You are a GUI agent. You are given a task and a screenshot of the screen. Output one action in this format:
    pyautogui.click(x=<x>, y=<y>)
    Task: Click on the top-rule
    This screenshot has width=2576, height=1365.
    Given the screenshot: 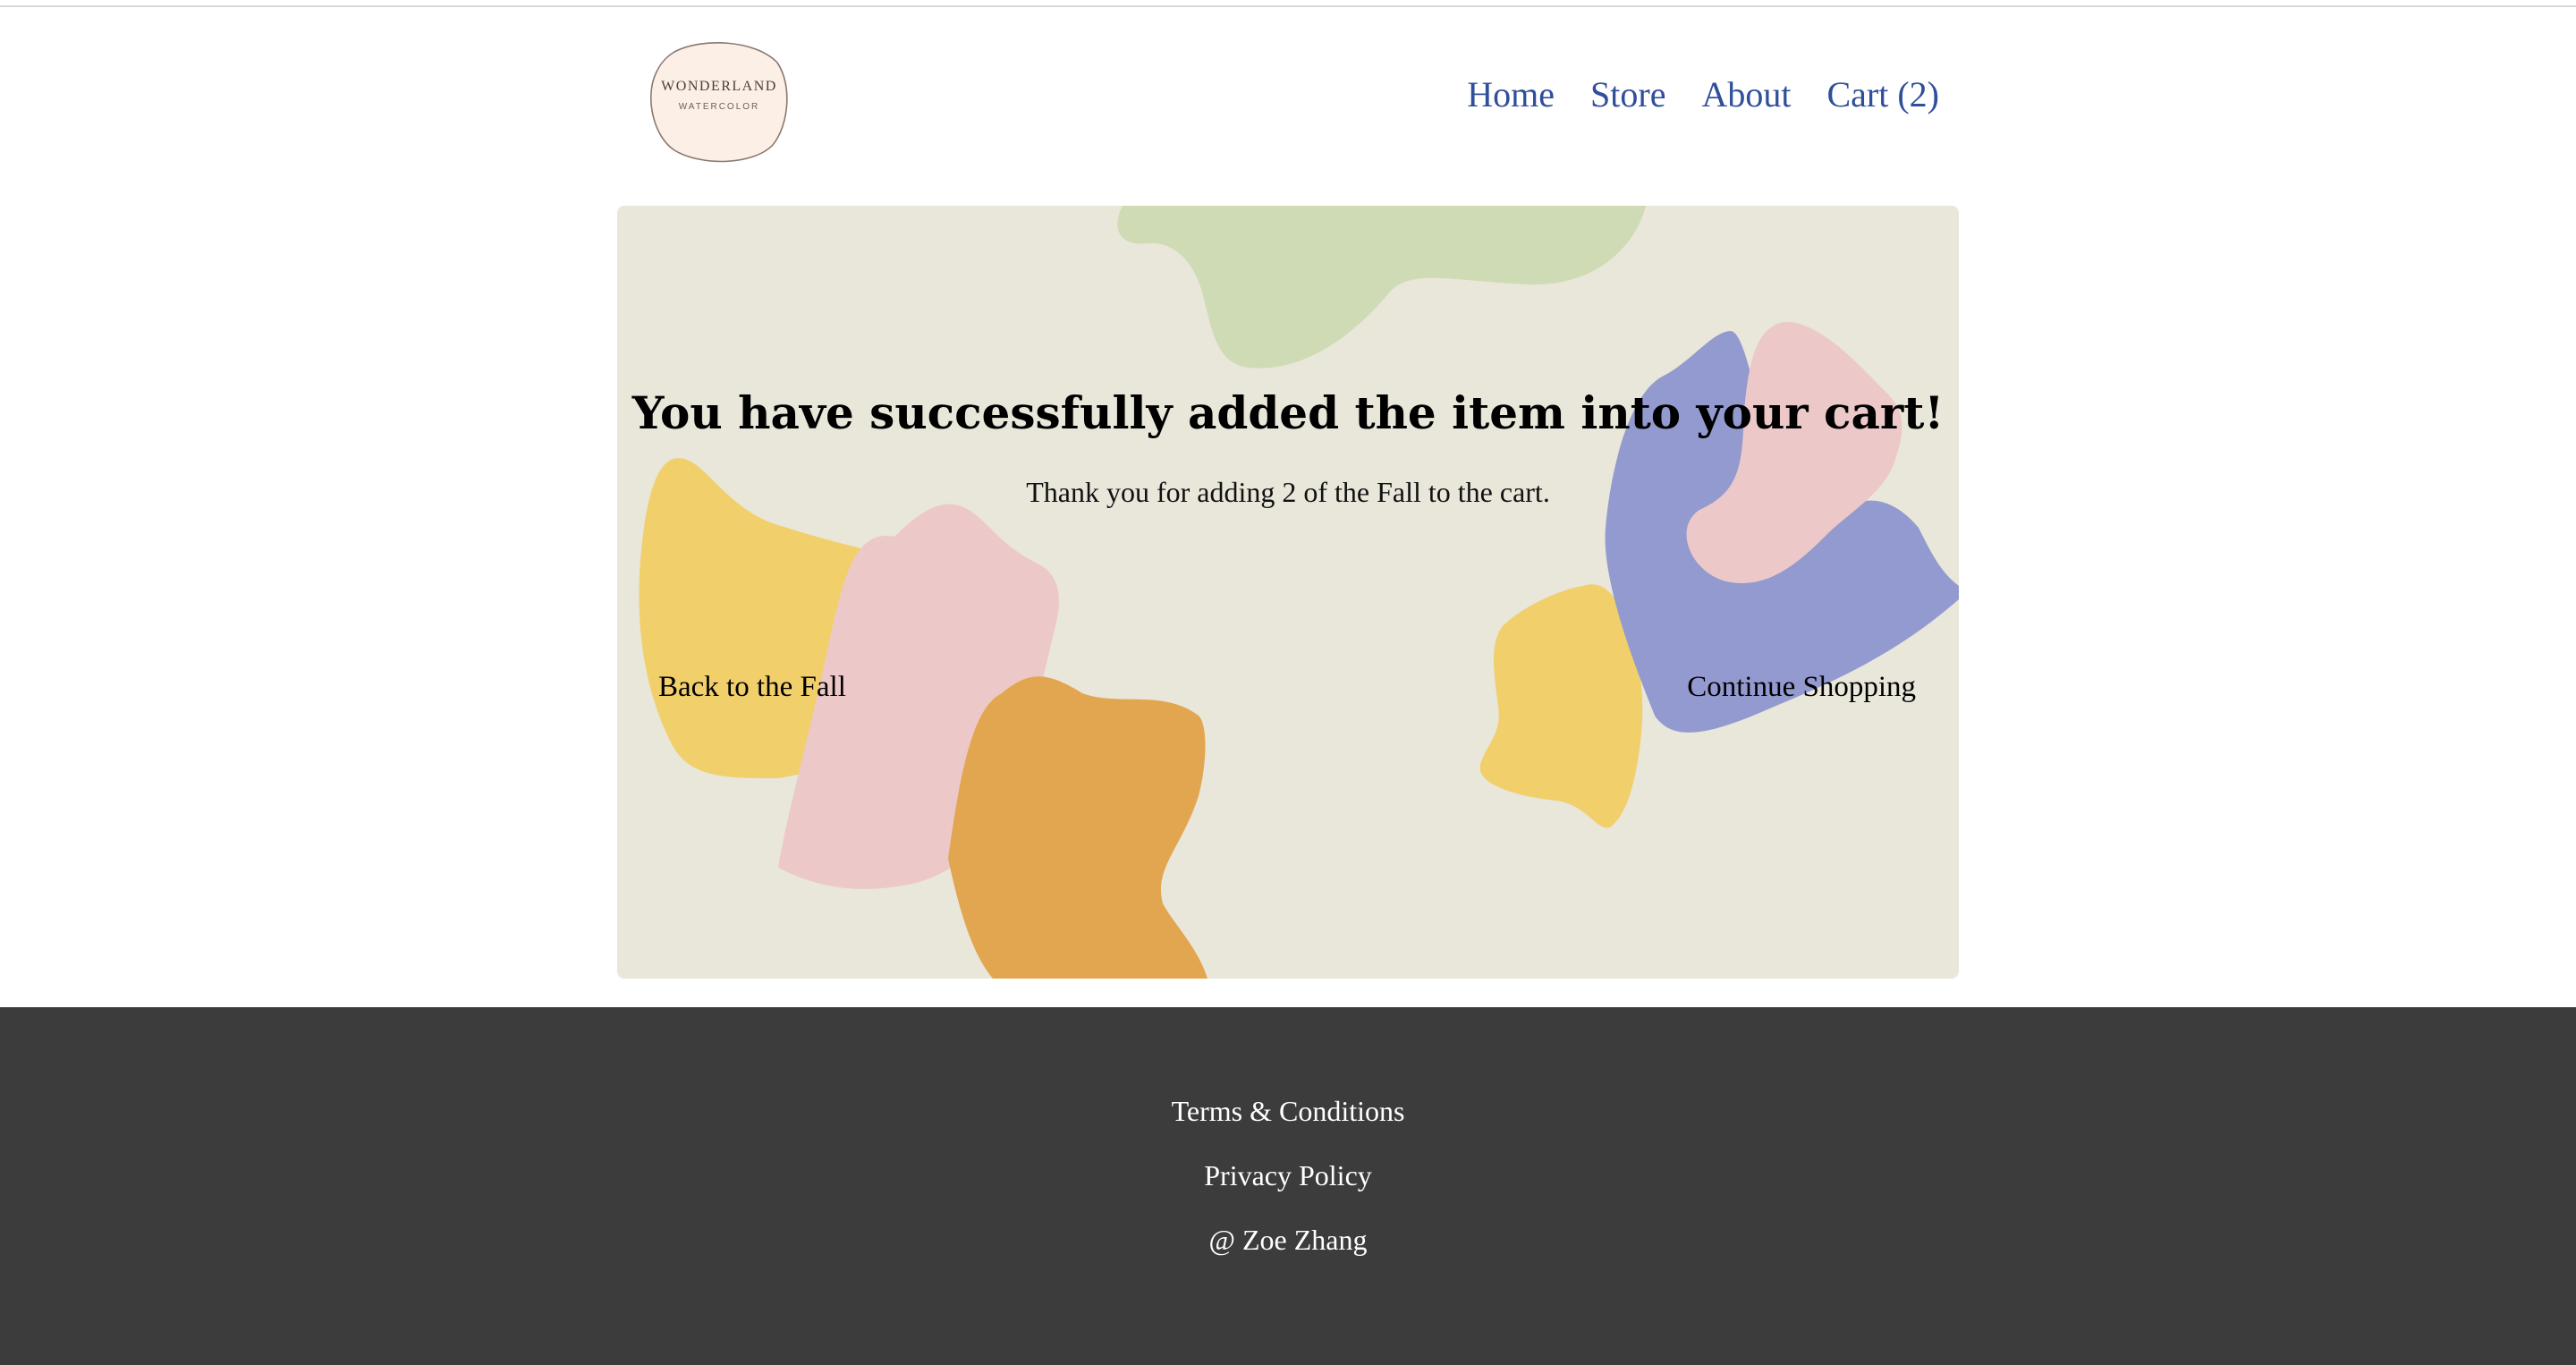 What is the action you would take?
    pyautogui.click(x=1288, y=3)
    